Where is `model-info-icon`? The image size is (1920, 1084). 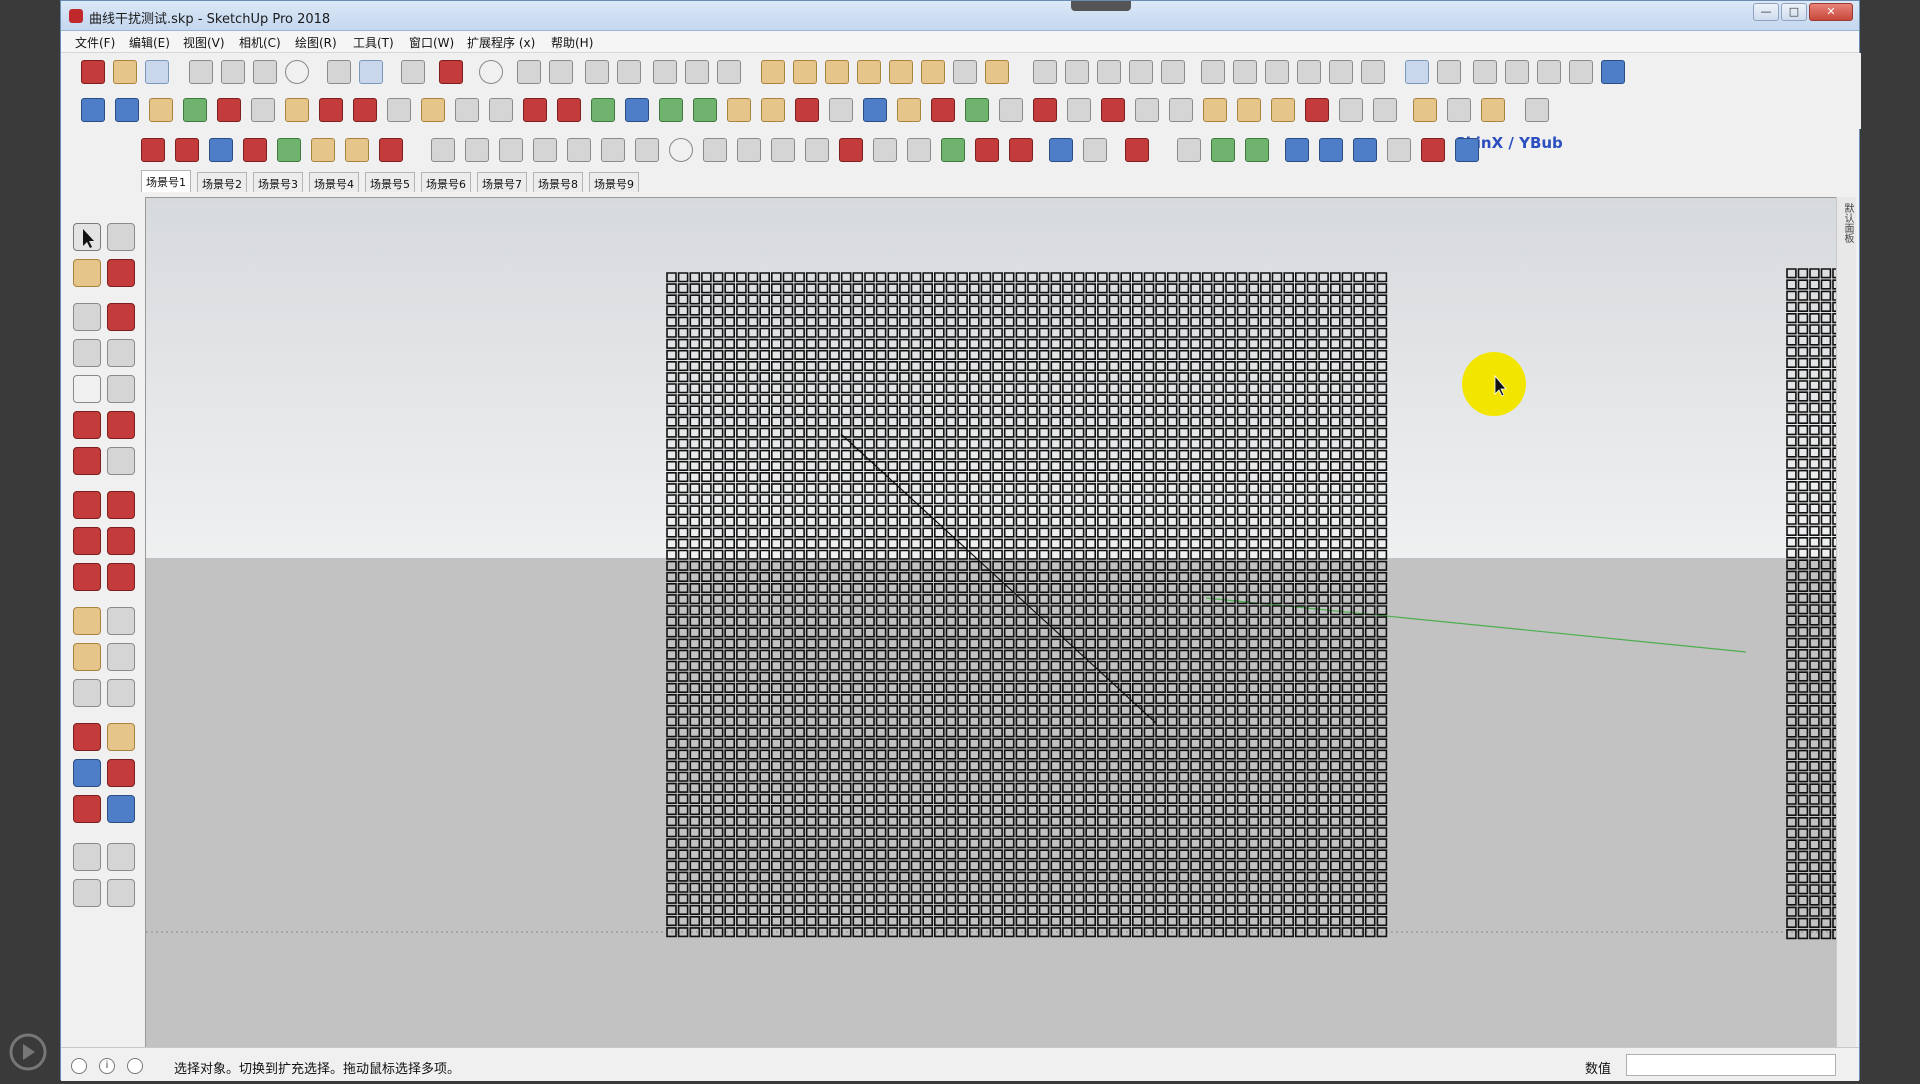 model-info-icon is located at coordinates (451, 72).